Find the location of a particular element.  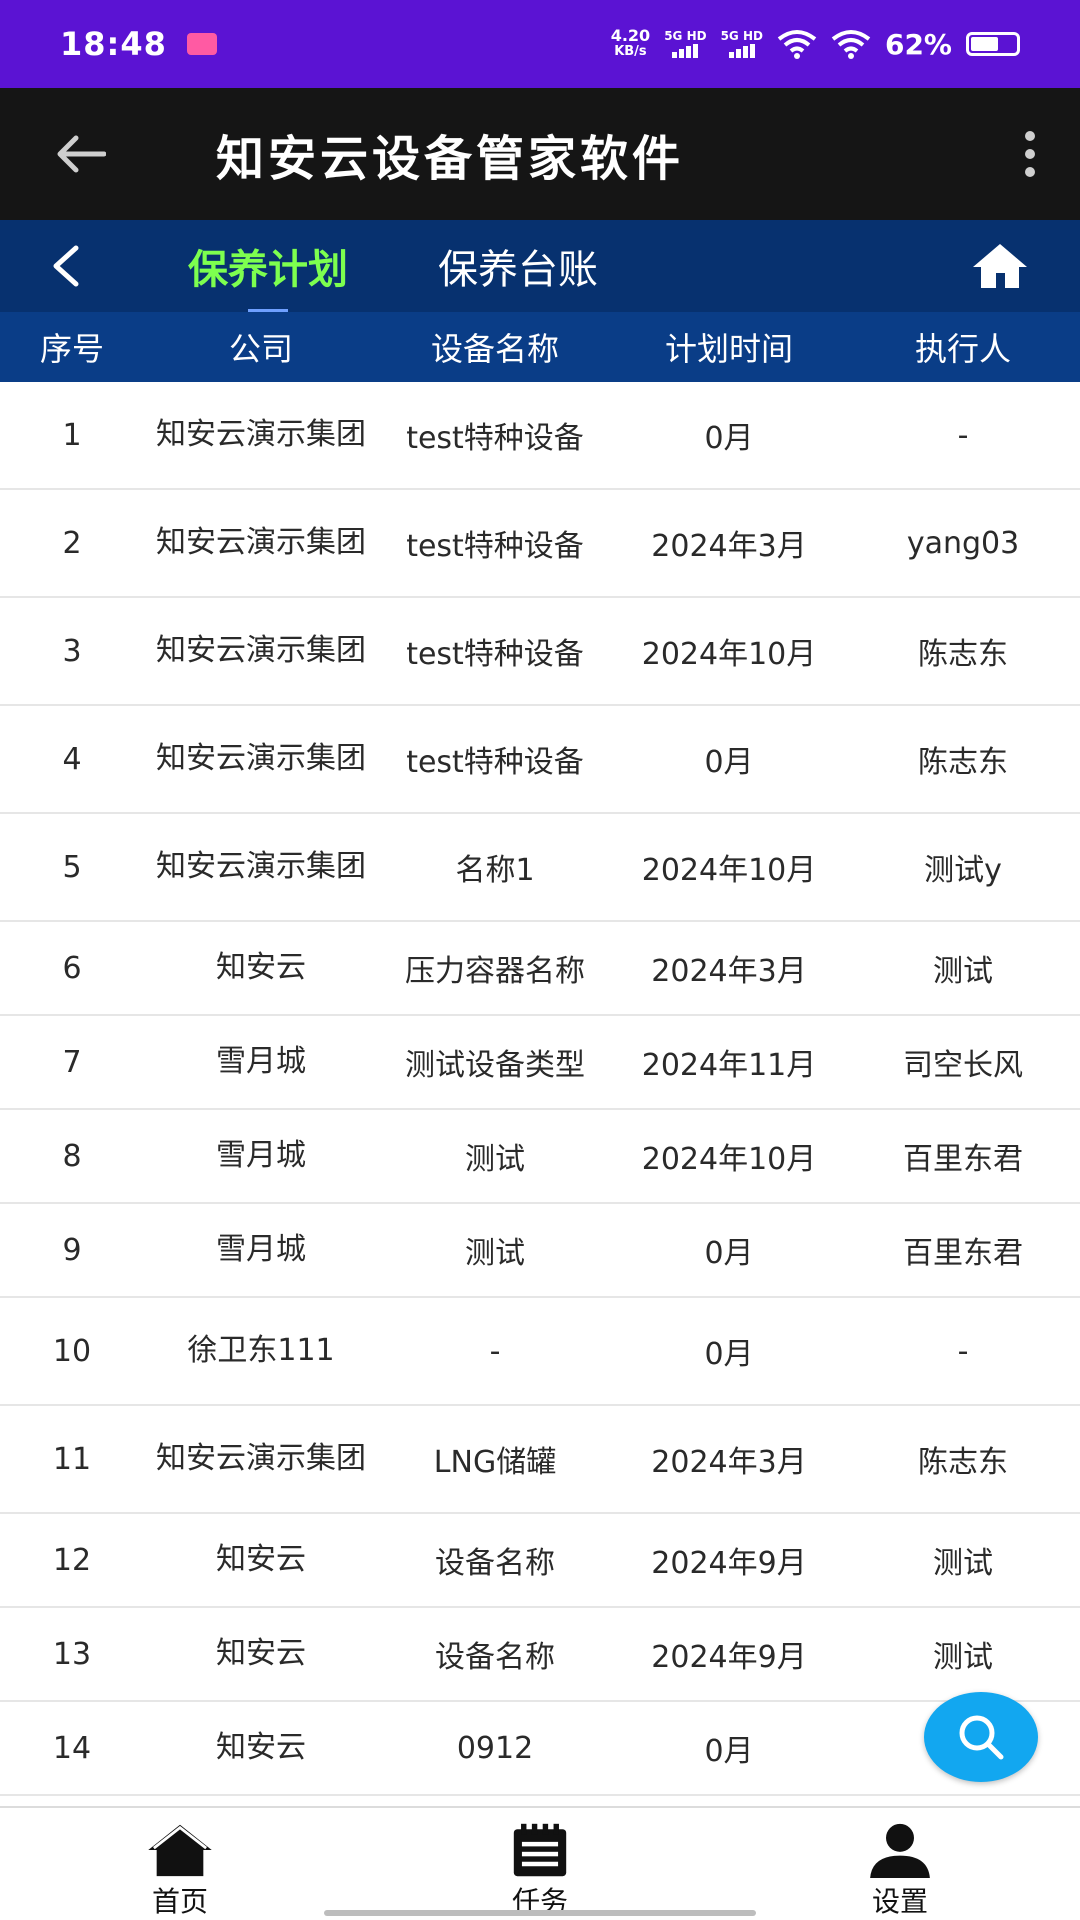

cell-company: 徐卫东111 is located at coordinates (261, 1350).